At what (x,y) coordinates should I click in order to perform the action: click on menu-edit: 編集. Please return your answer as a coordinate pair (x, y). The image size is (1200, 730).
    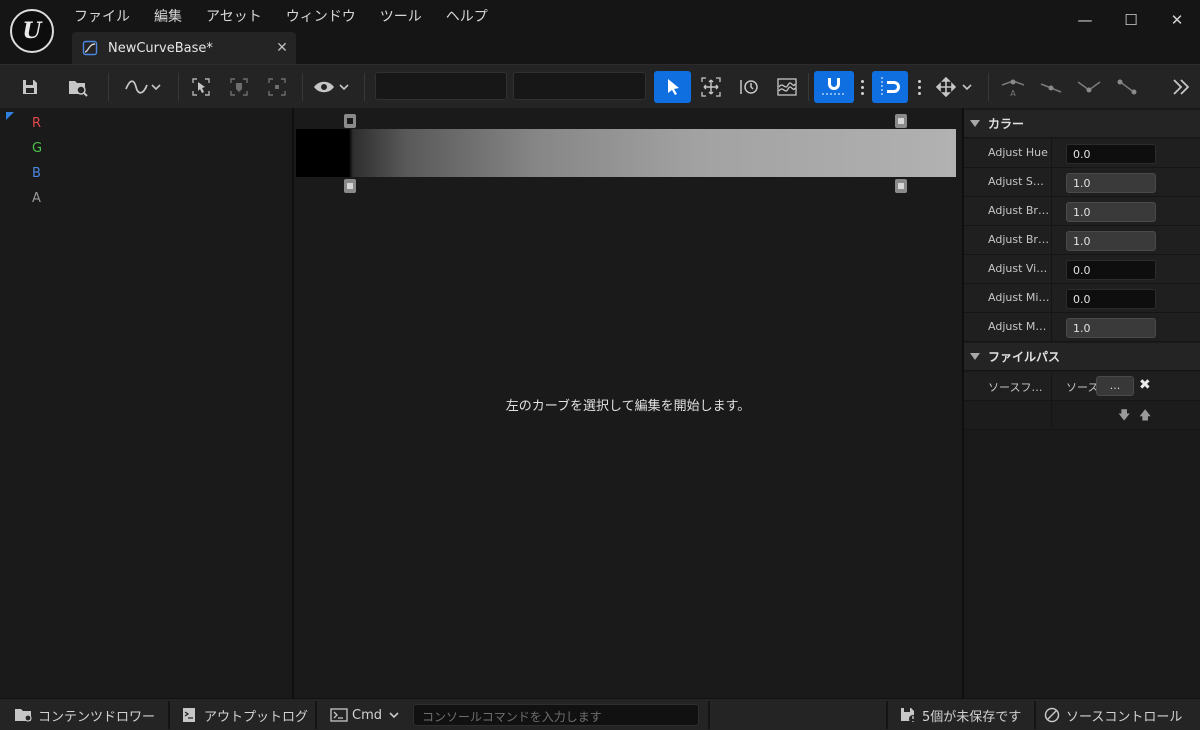
    Looking at the image, I should click on (168, 16).